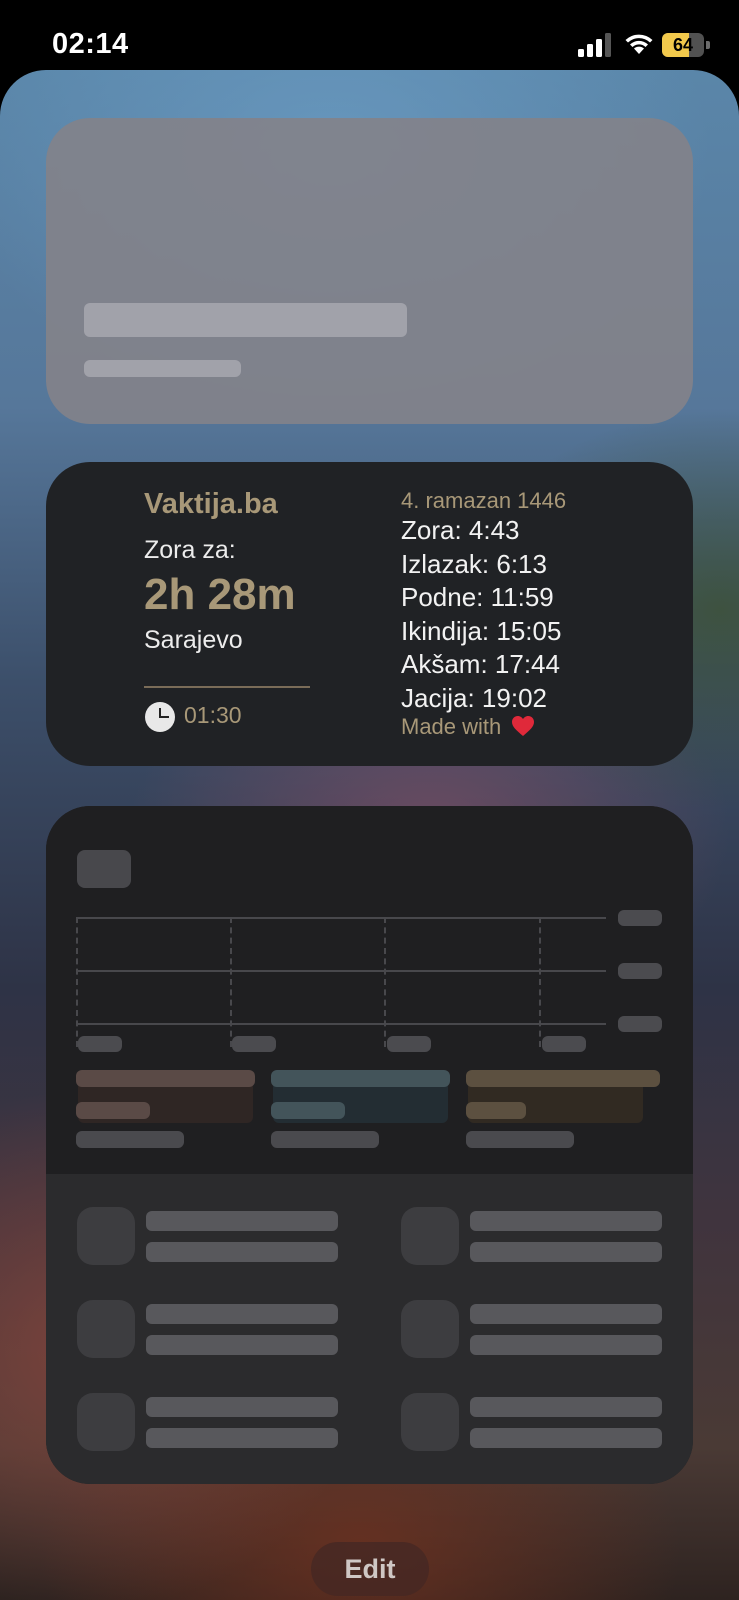 The height and width of the screenshot is (1600, 739). I want to click on widget-icon-placeholder, so click(104, 869).